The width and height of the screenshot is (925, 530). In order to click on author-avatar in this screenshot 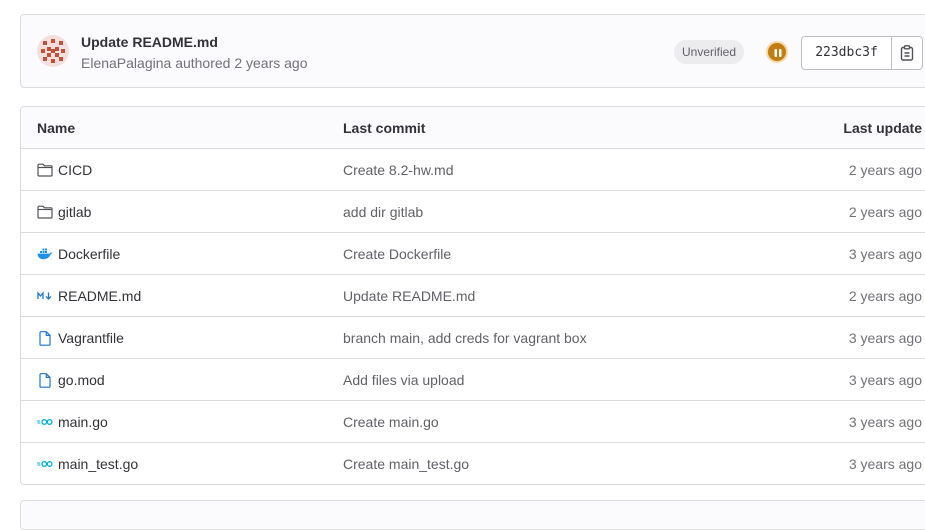, I will do `click(53, 51)`.